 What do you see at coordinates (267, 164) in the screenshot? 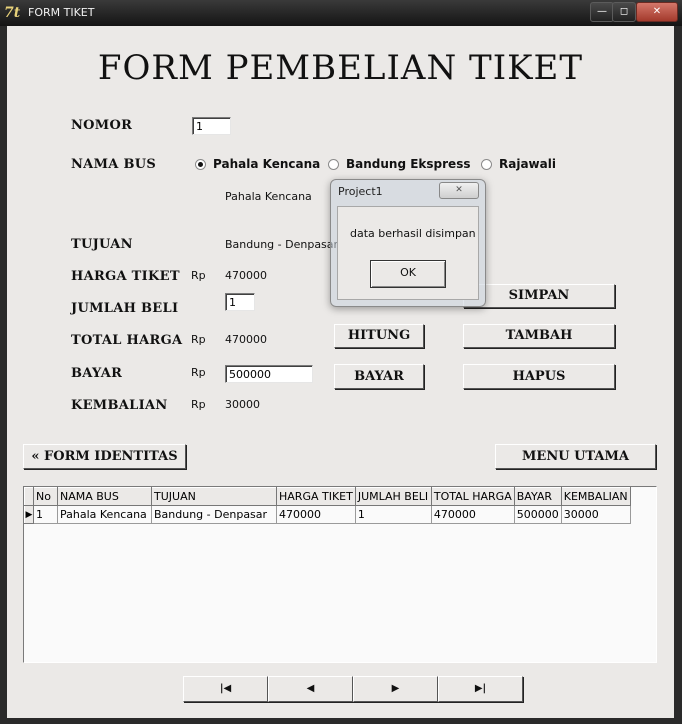
I see `radio-label: Pahala Kencana` at bounding box center [267, 164].